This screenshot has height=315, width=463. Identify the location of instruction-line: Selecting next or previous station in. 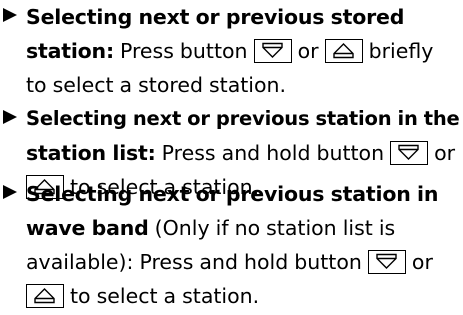
(232, 194).